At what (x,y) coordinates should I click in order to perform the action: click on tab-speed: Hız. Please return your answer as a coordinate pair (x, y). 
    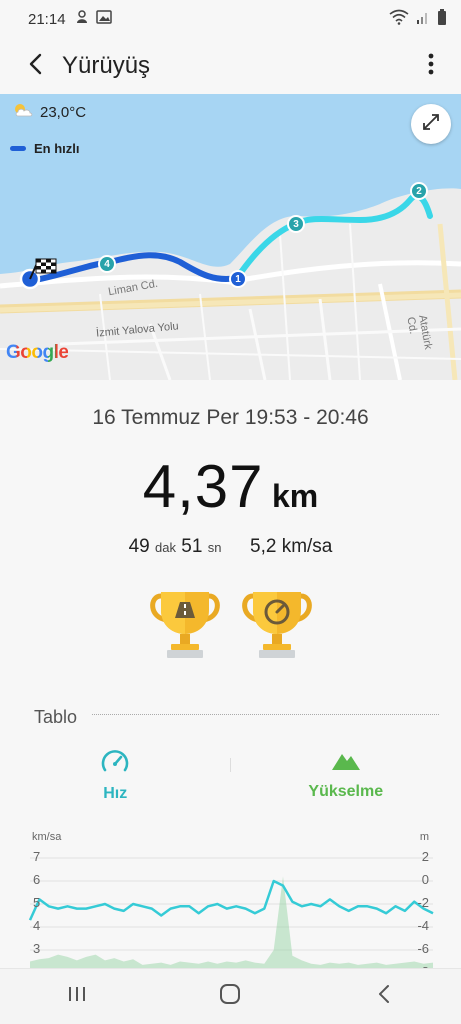
    Looking at the image, I should click on (115, 778).